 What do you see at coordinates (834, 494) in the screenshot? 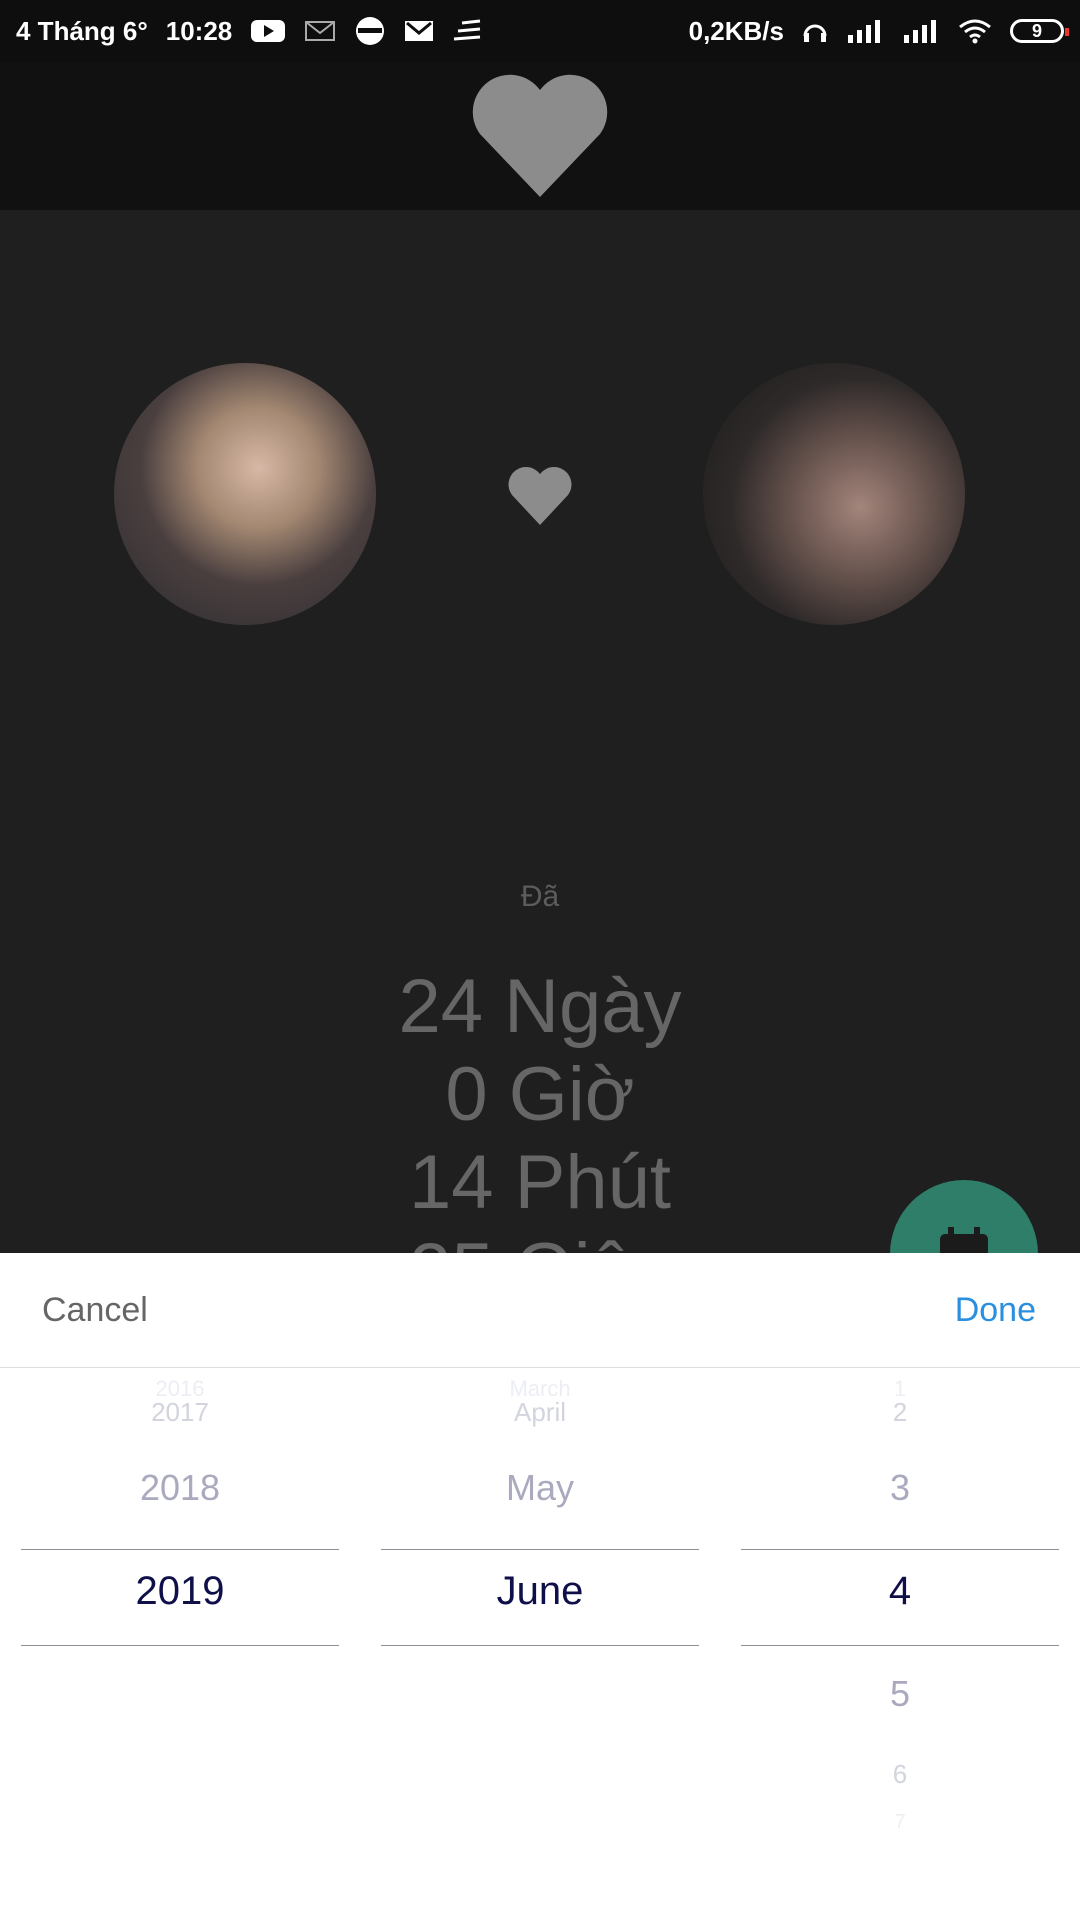
I see `avatar-right` at bounding box center [834, 494].